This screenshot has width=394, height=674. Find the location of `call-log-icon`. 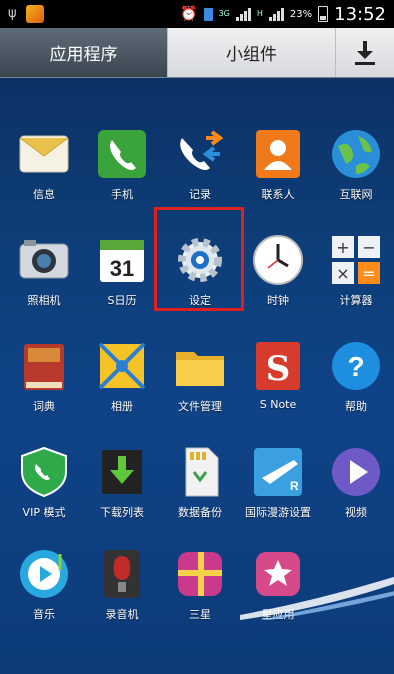

call-log-icon is located at coordinates (200, 154).